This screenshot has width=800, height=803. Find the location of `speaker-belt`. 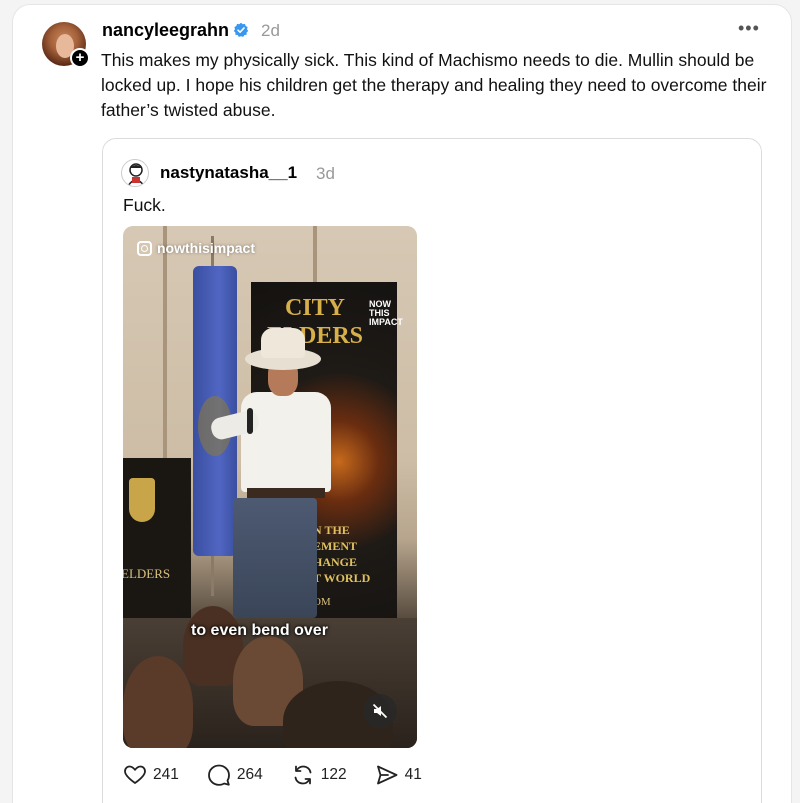

speaker-belt is located at coordinates (286, 493).